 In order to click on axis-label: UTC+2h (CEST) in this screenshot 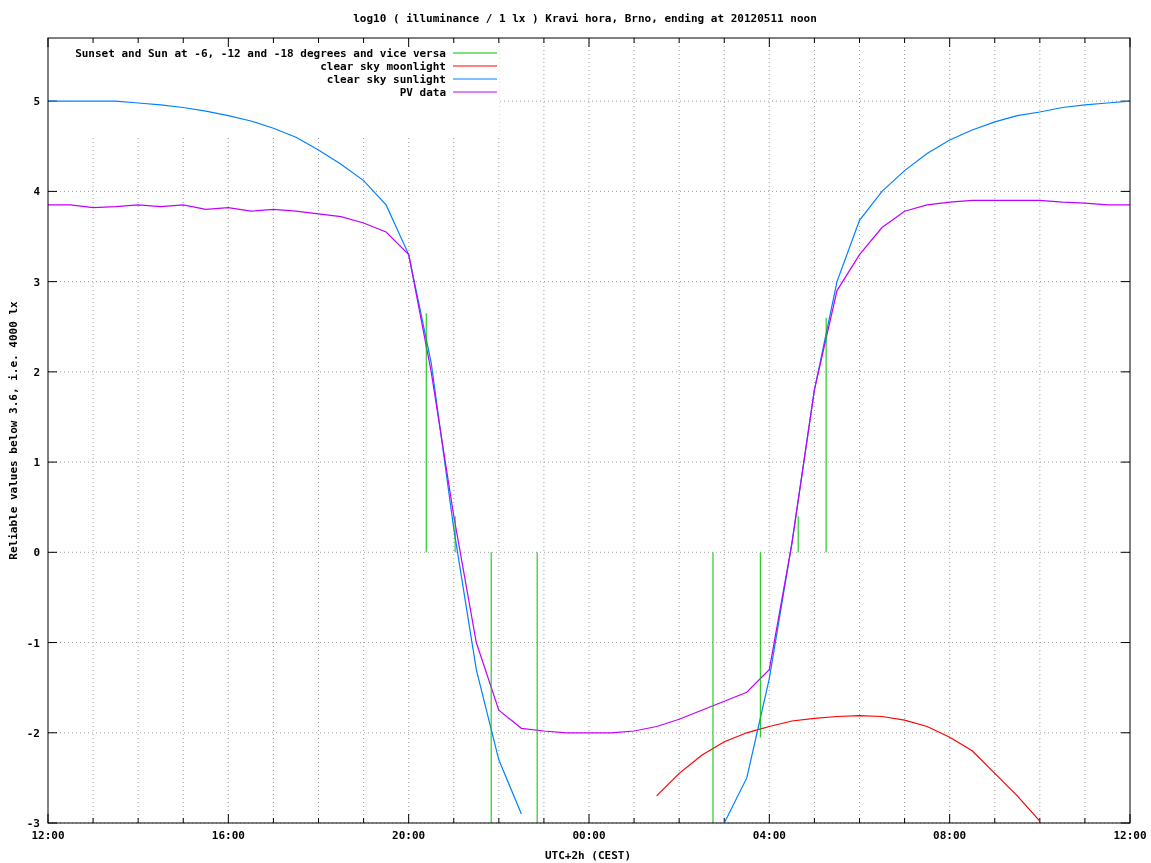, I will do `click(588, 855)`.